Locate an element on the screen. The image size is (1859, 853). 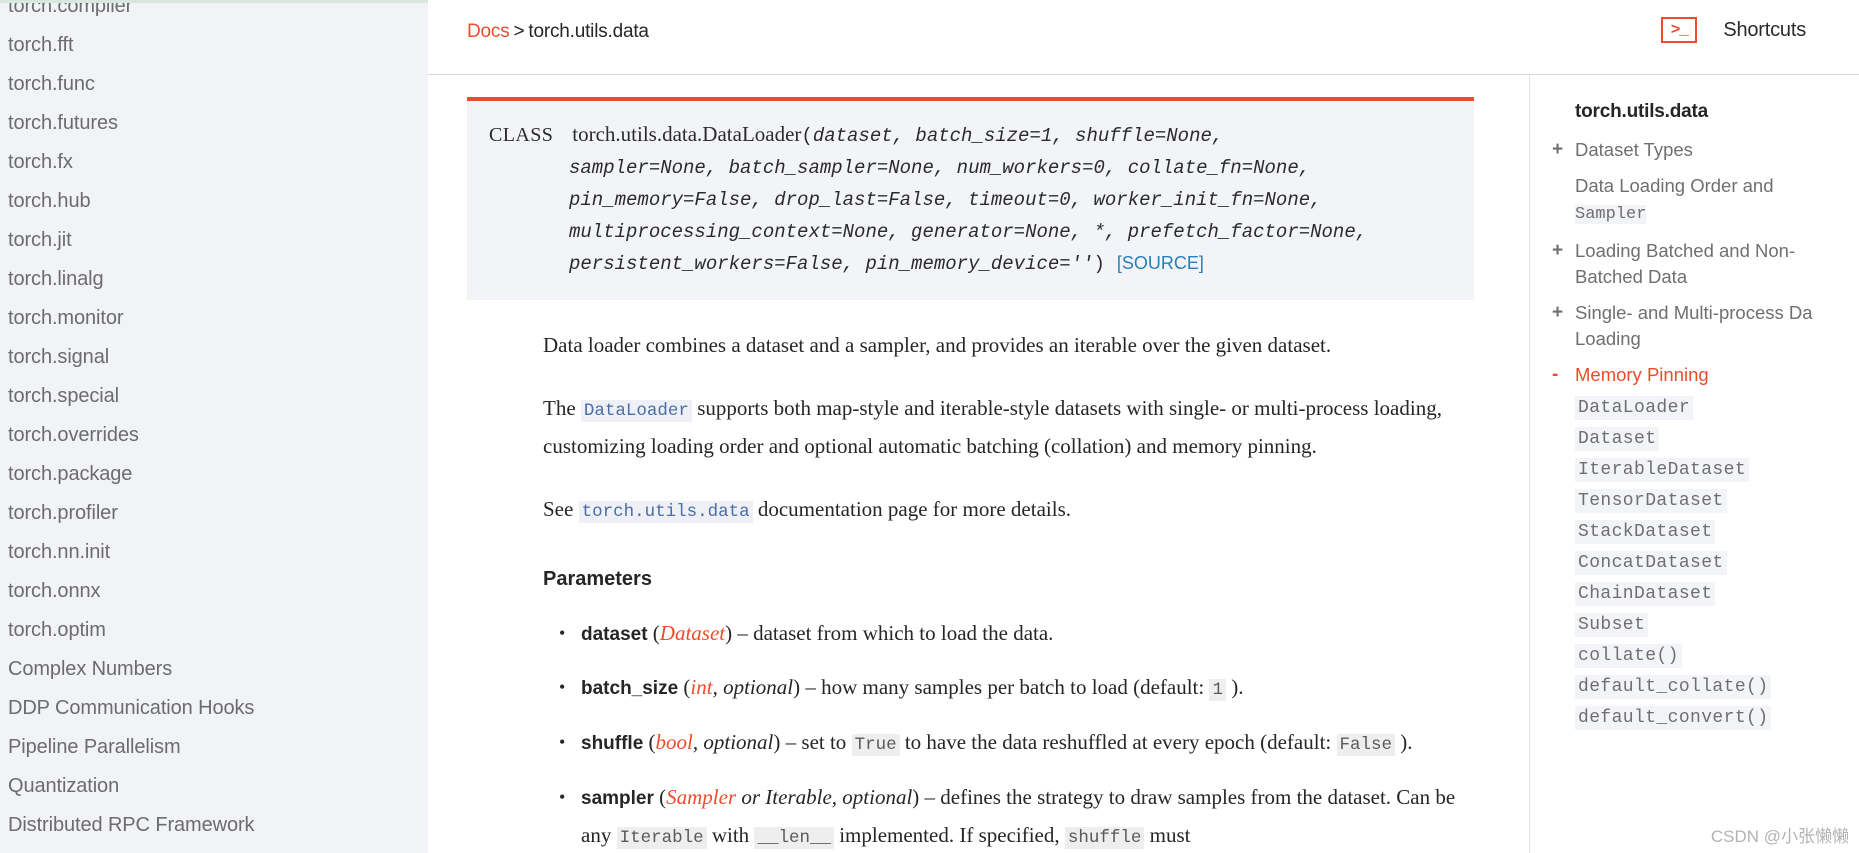
sidebar-item-torch-overrides: torch.overrides is located at coordinates (214, 434).